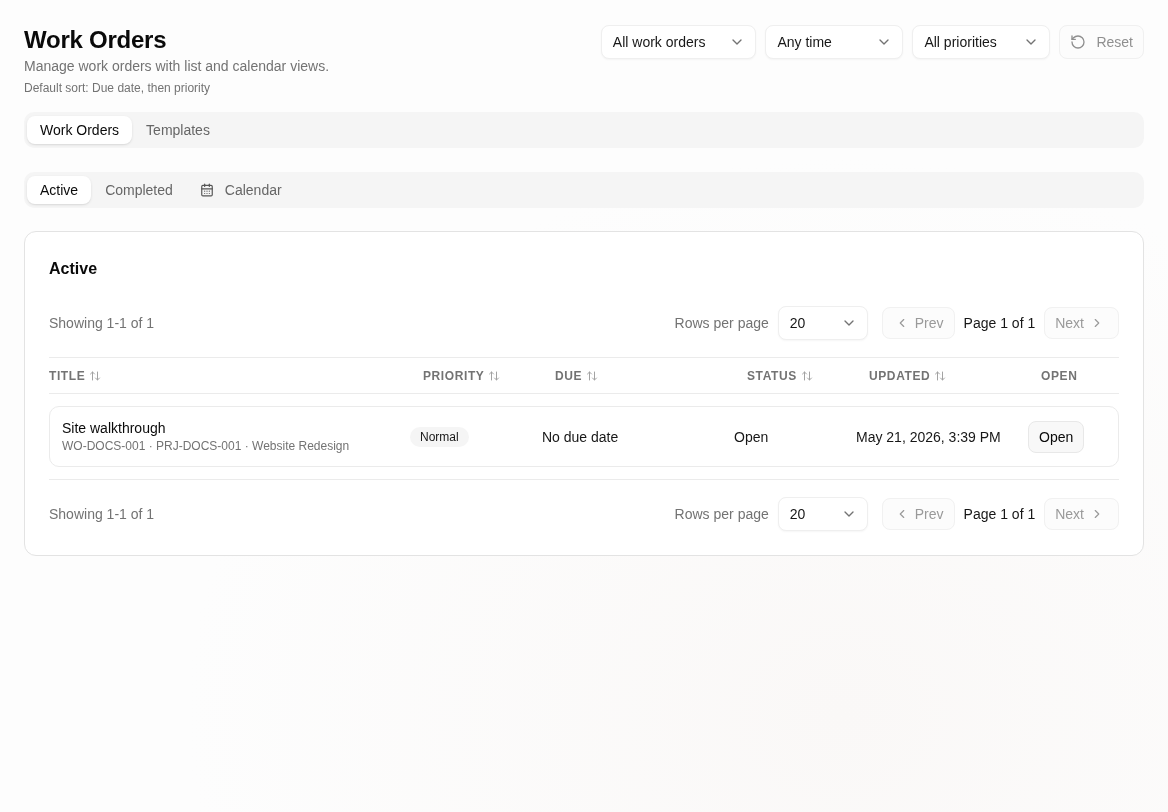 Image resolution: width=1168 pixels, height=812 pixels. What do you see at coordinates (1059, 375) in the screenshot?
I see `column-header: OPEN` at bounding box center [1059, 375].